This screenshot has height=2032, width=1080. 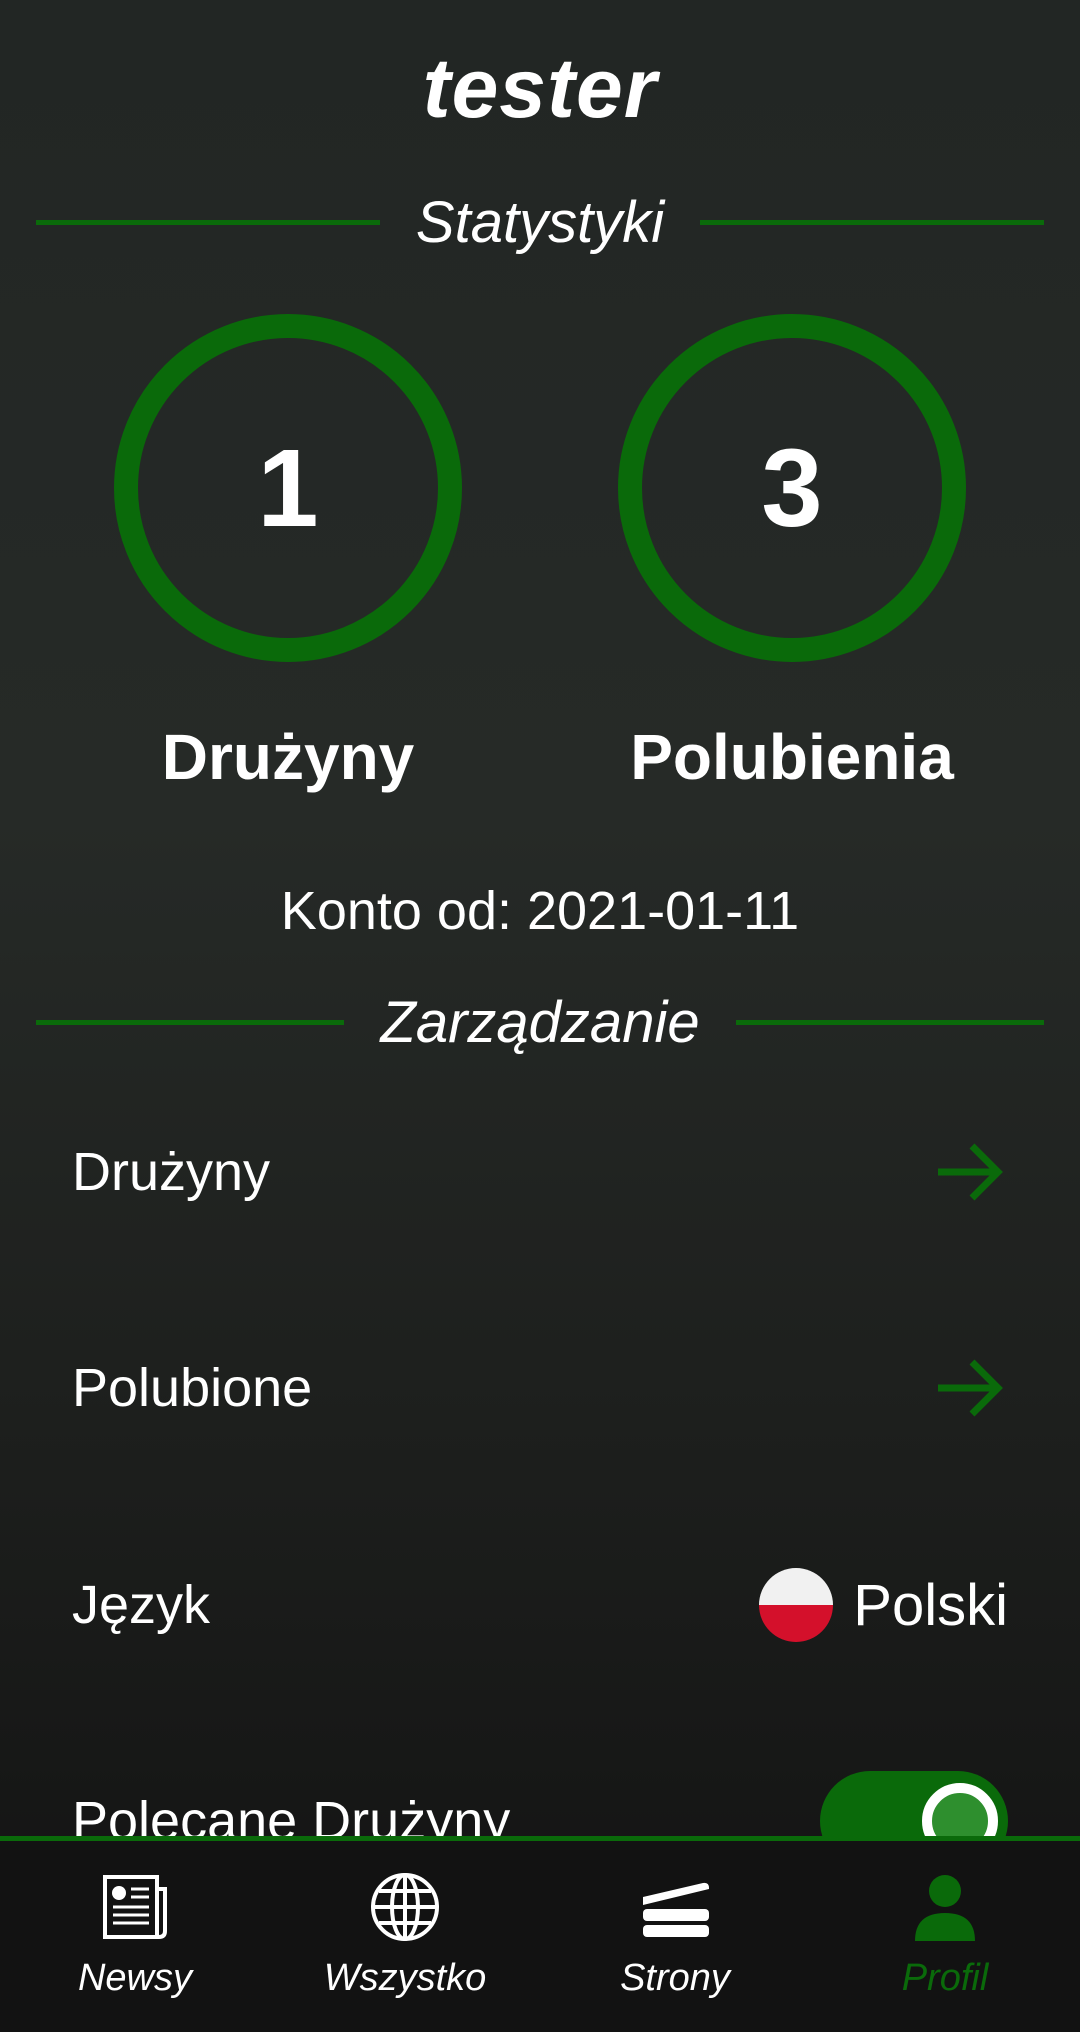 I want to click on globe-icon, so click(x=405, y=1907).